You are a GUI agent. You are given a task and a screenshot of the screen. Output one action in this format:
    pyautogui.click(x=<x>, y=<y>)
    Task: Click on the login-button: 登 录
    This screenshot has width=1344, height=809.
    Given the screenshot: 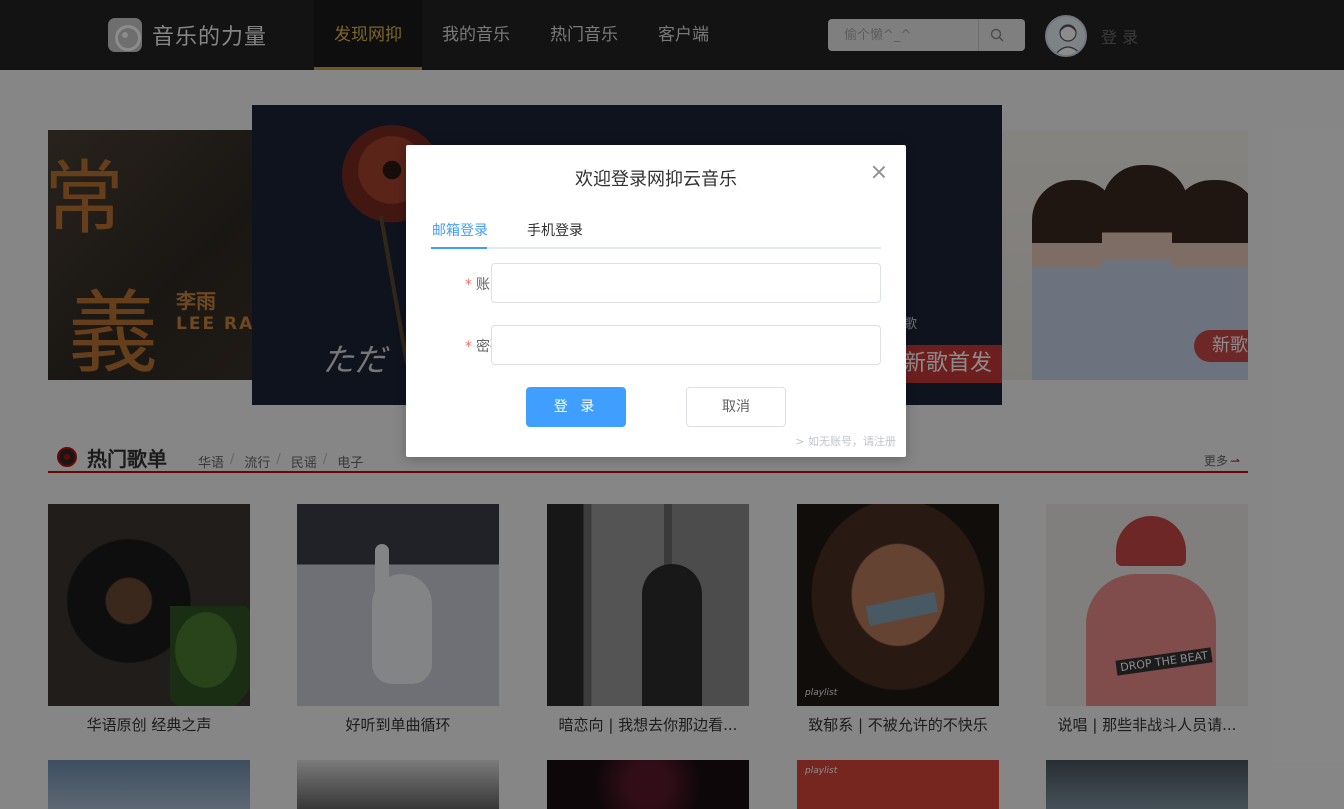 What is the action you would take?
    pyautogui.click(x=576, y=407)
    